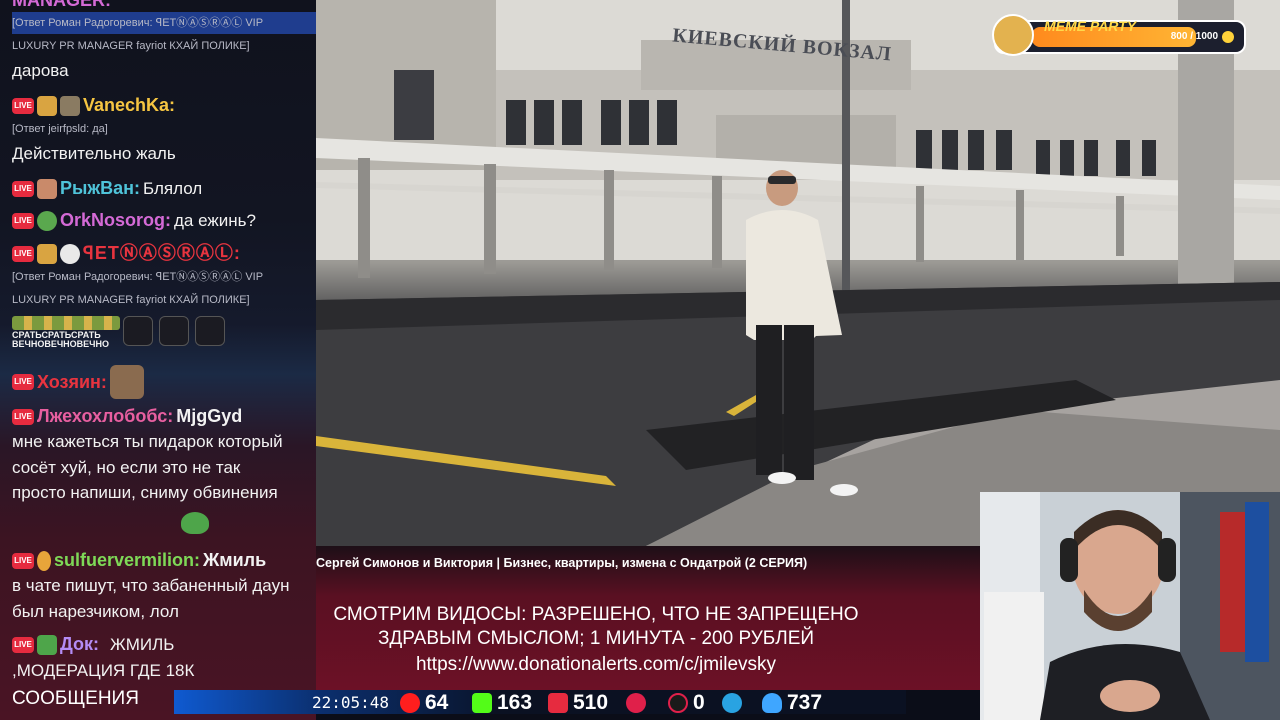 This screenshot has height=720, width=1280. I want to click on live-platform-icon, so click(558, 703).